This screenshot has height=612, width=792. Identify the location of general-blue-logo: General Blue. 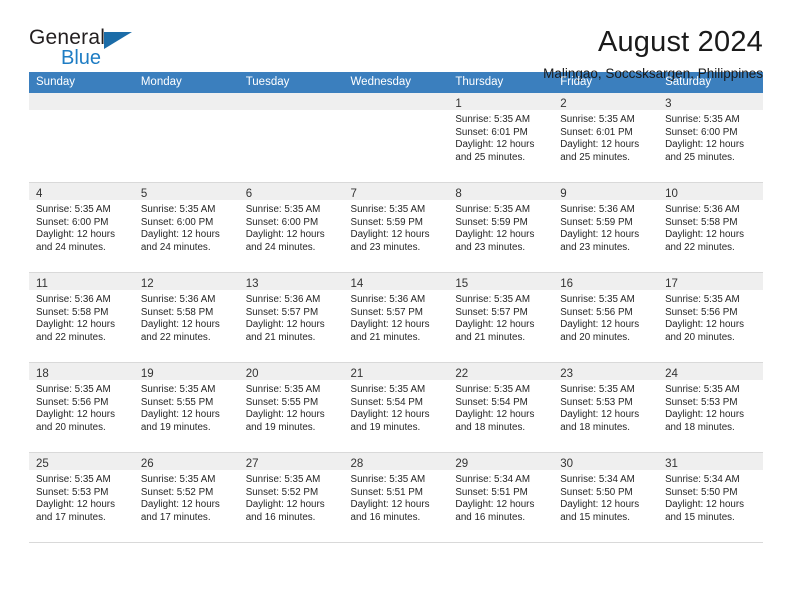
(89, 50).